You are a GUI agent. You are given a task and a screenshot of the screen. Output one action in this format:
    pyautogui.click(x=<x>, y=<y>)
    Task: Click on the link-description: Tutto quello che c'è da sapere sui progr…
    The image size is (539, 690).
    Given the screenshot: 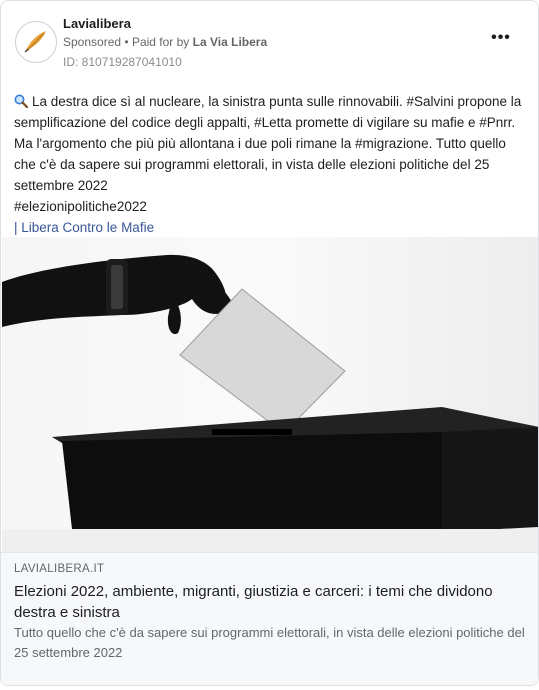 What is the action you would take?
    pyautogui.click(x=269, y=642)
    